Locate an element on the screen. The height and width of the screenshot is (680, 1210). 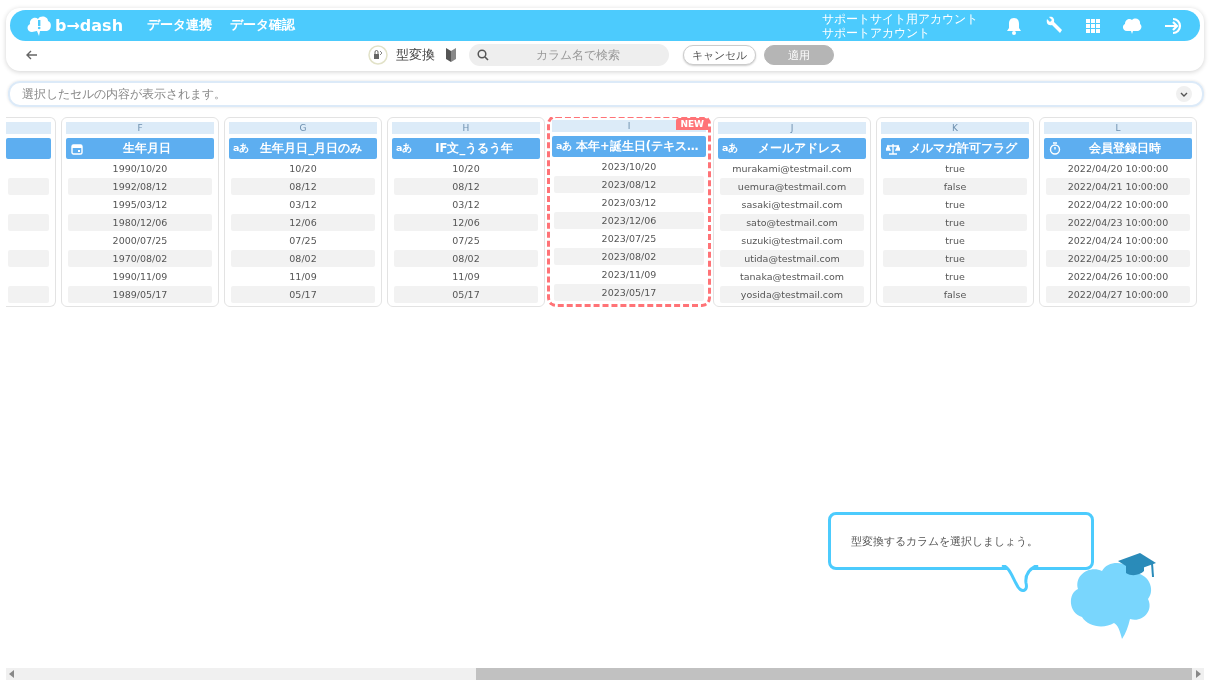
column-card: L 会員登録日時 2022/04/20 10:00:00 2022/04/21 10:00:00 2022/04/22 10:00:00 2022/04/23 10:00:00 2022/04/24 10:00:00 2022/04/25 10:00:00 2022/04/26 10:00:00 2022/04/27 10:00:00 is located at coordinates (1118, 212).